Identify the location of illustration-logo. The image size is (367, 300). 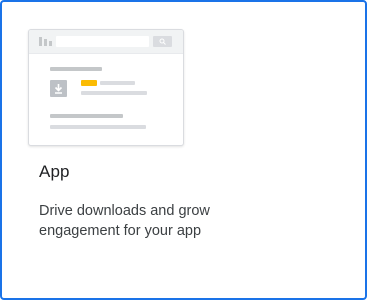
(40, 41).